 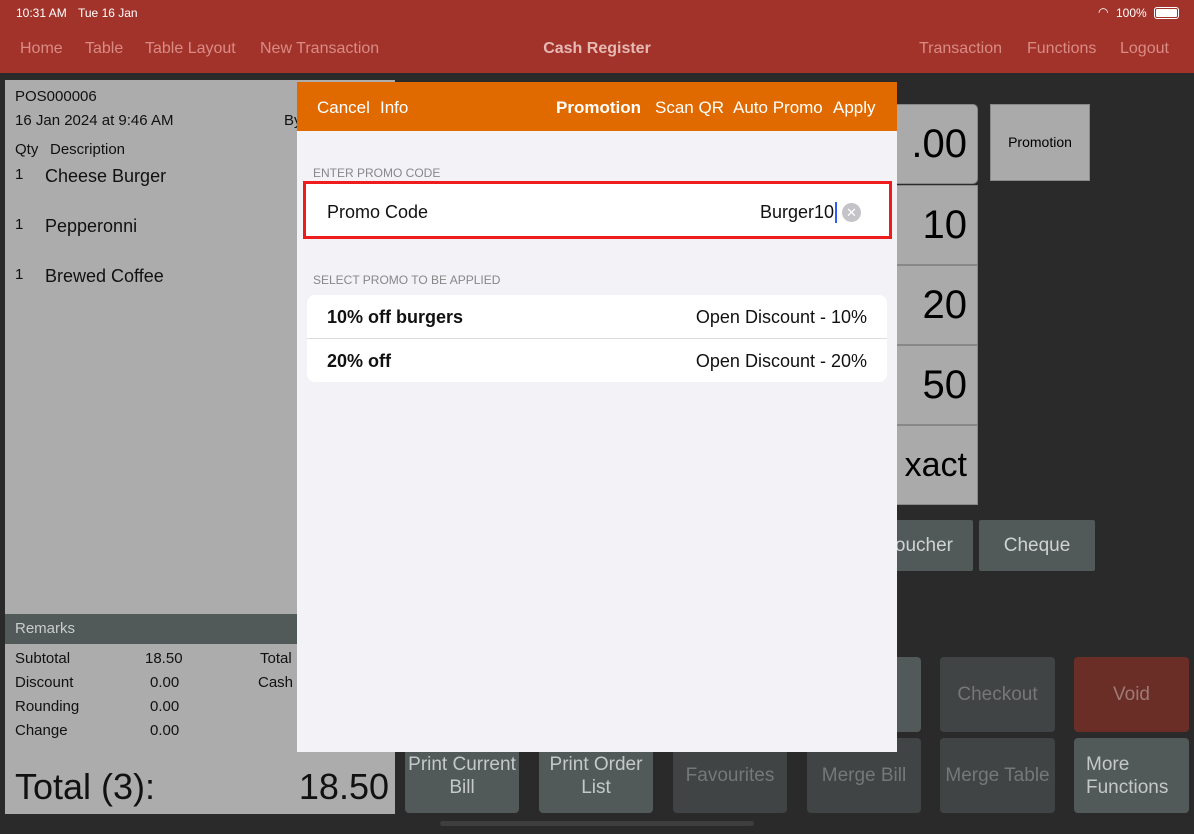 I want to click on cheque-button: Cheque, so click(x=1037, y=545).